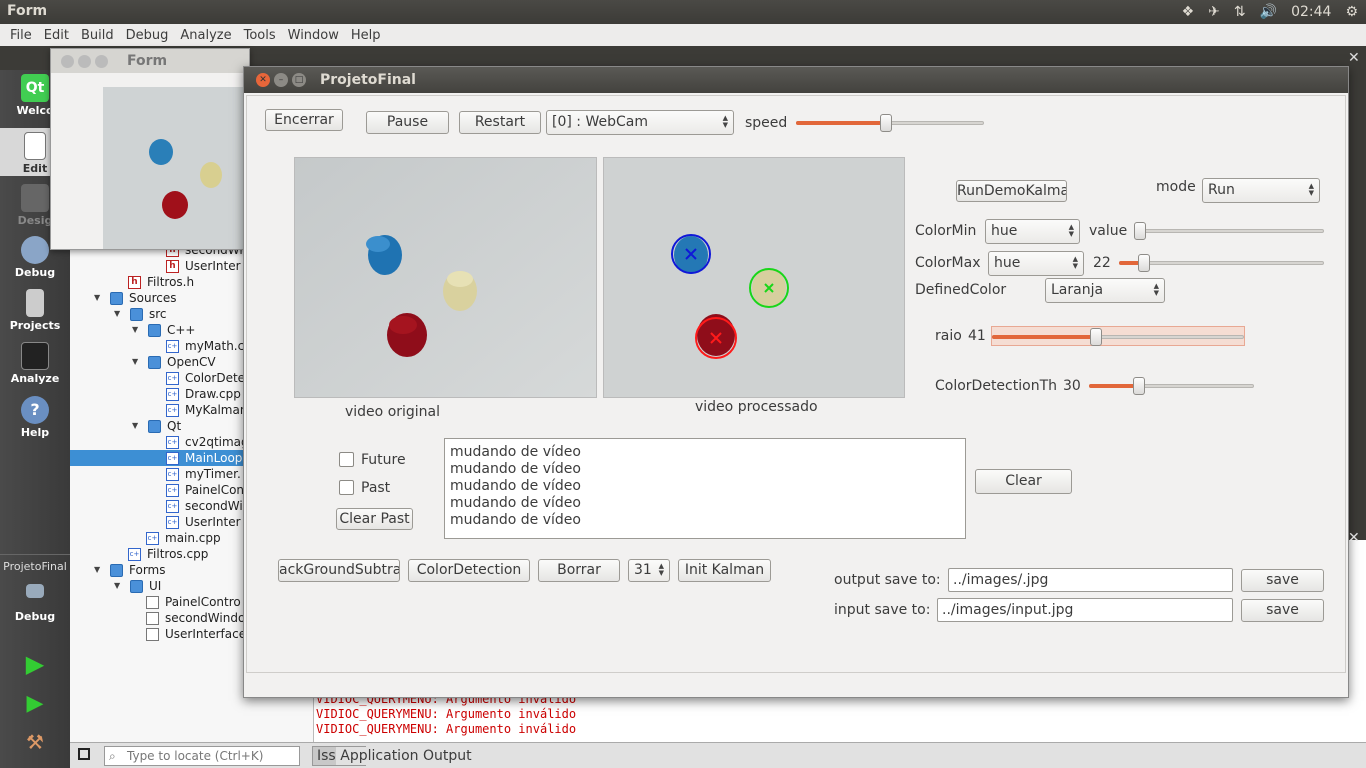  Describe the element at coordinates (281, 80) in the screenshot. I see `minimize-icon: –` at that location.